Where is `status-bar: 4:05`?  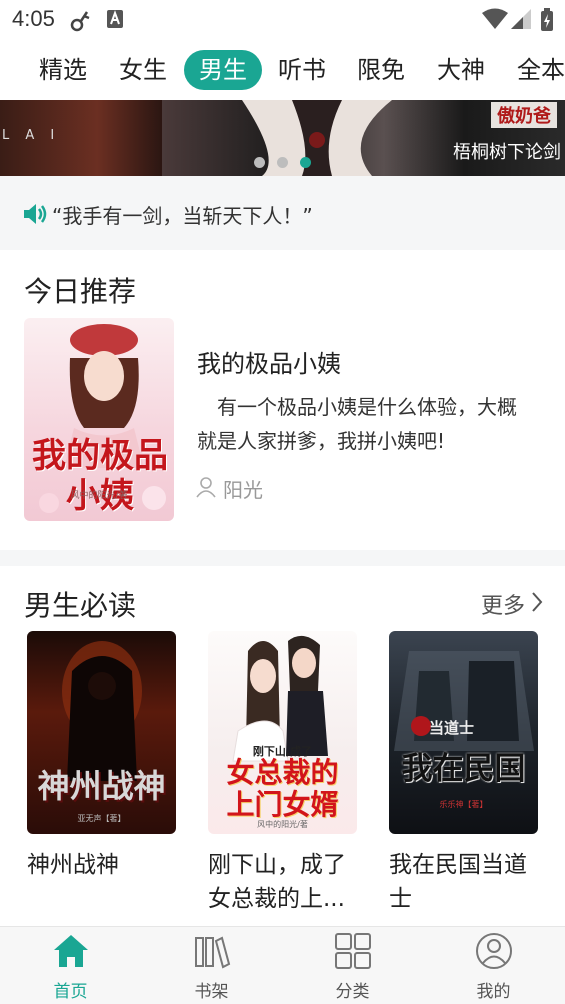 status-bar: 4:05 is located at coordinates (282, 20).